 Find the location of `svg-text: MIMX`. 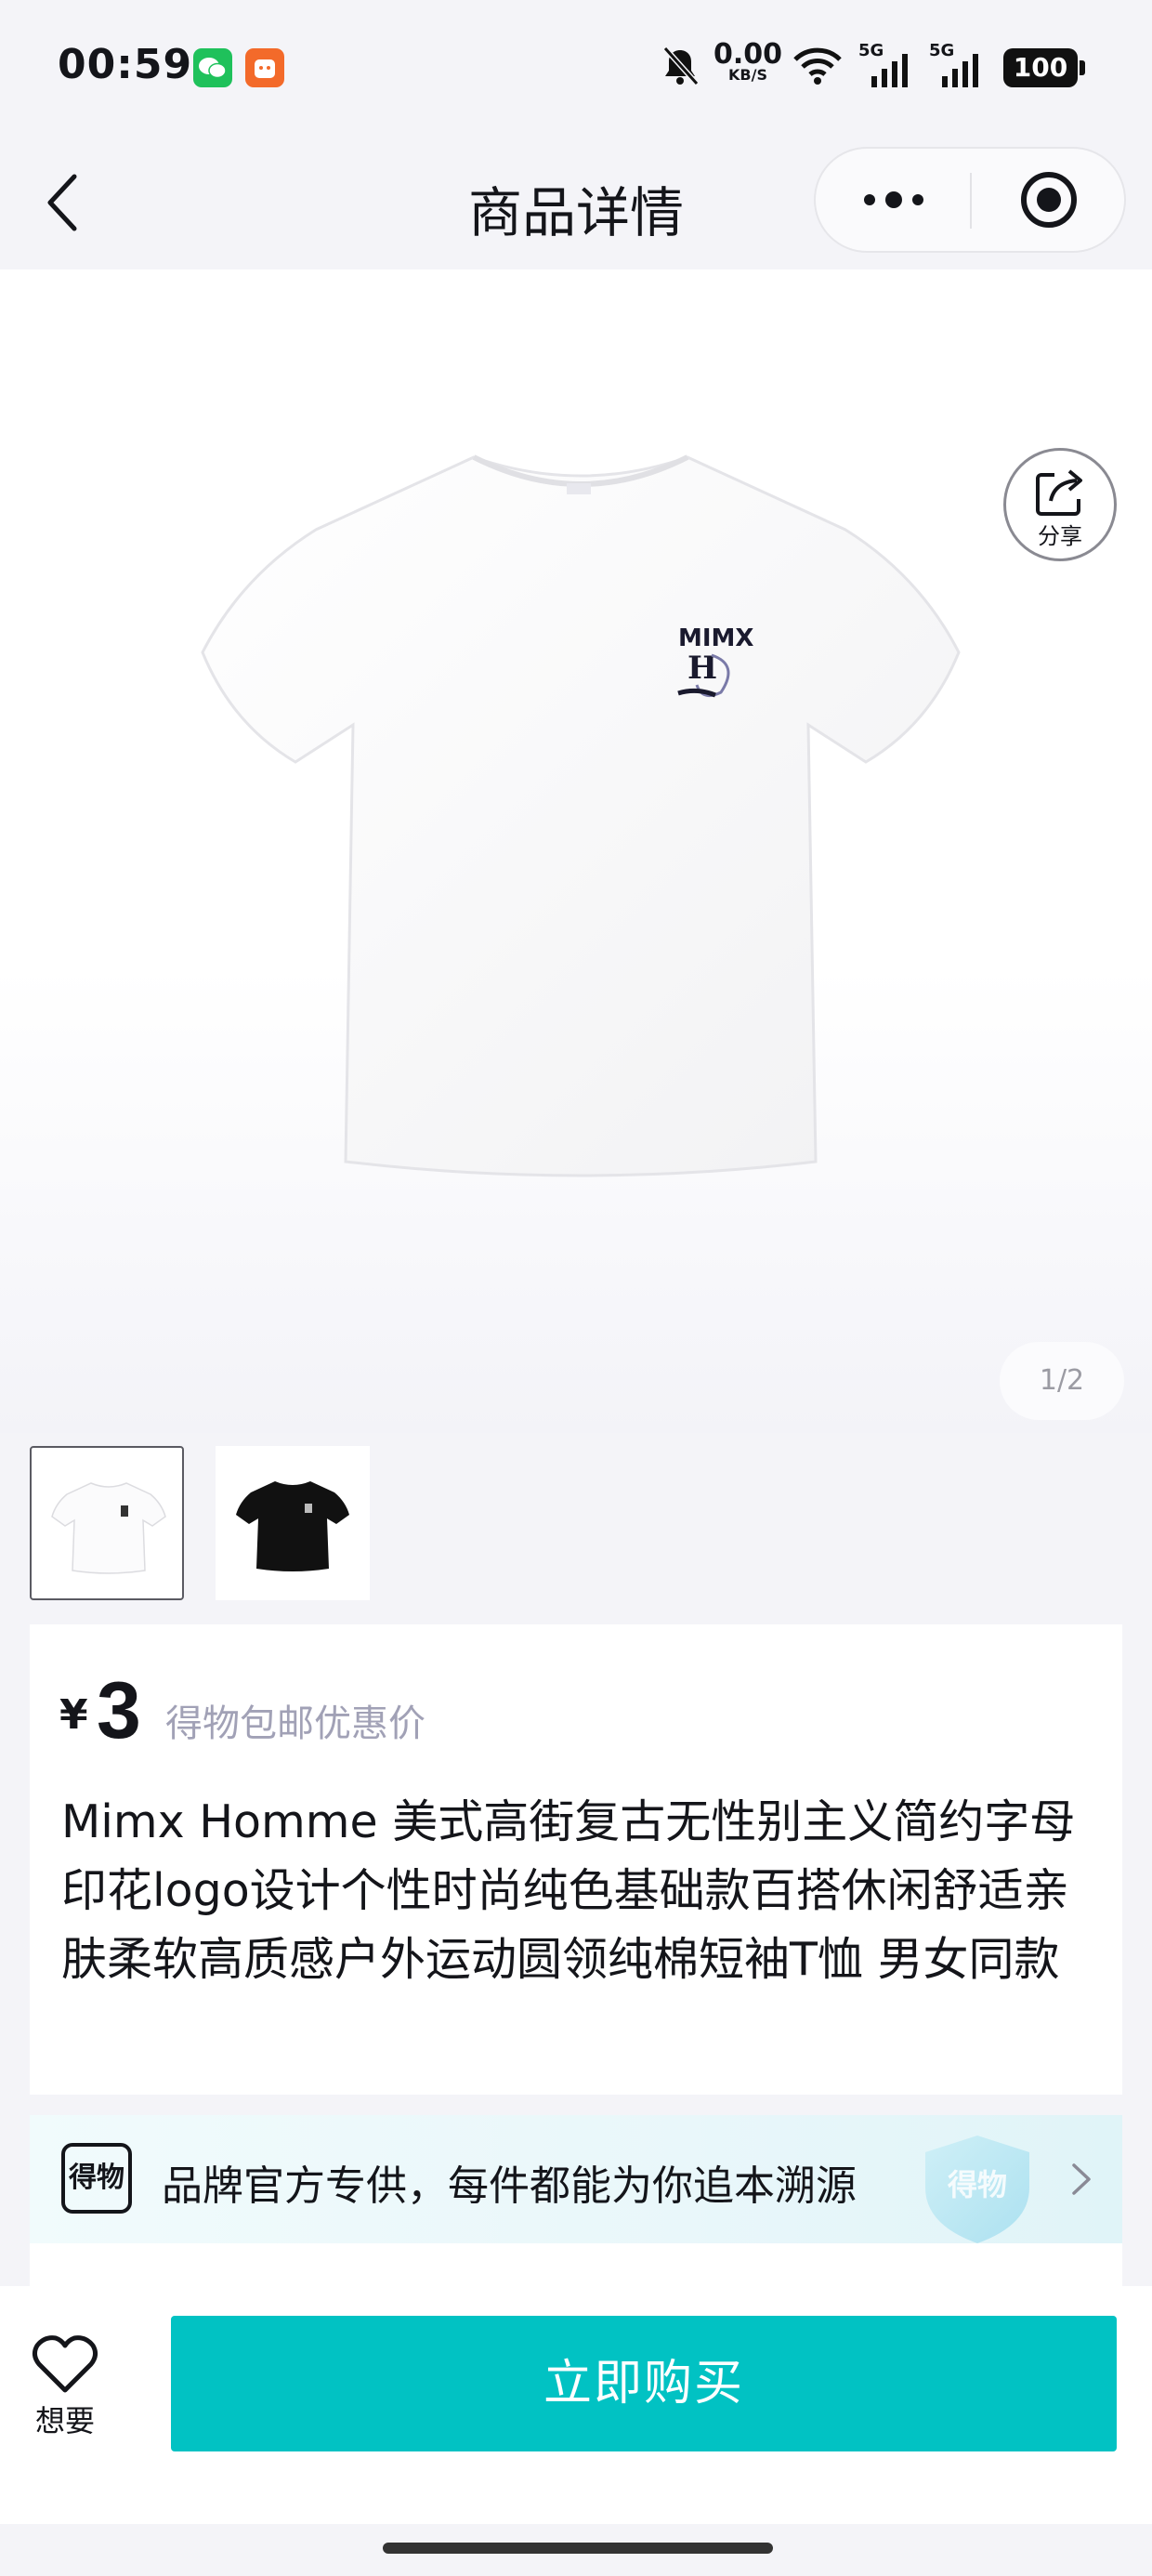

svg-text: MIMX is located at coordinates (715, 638).